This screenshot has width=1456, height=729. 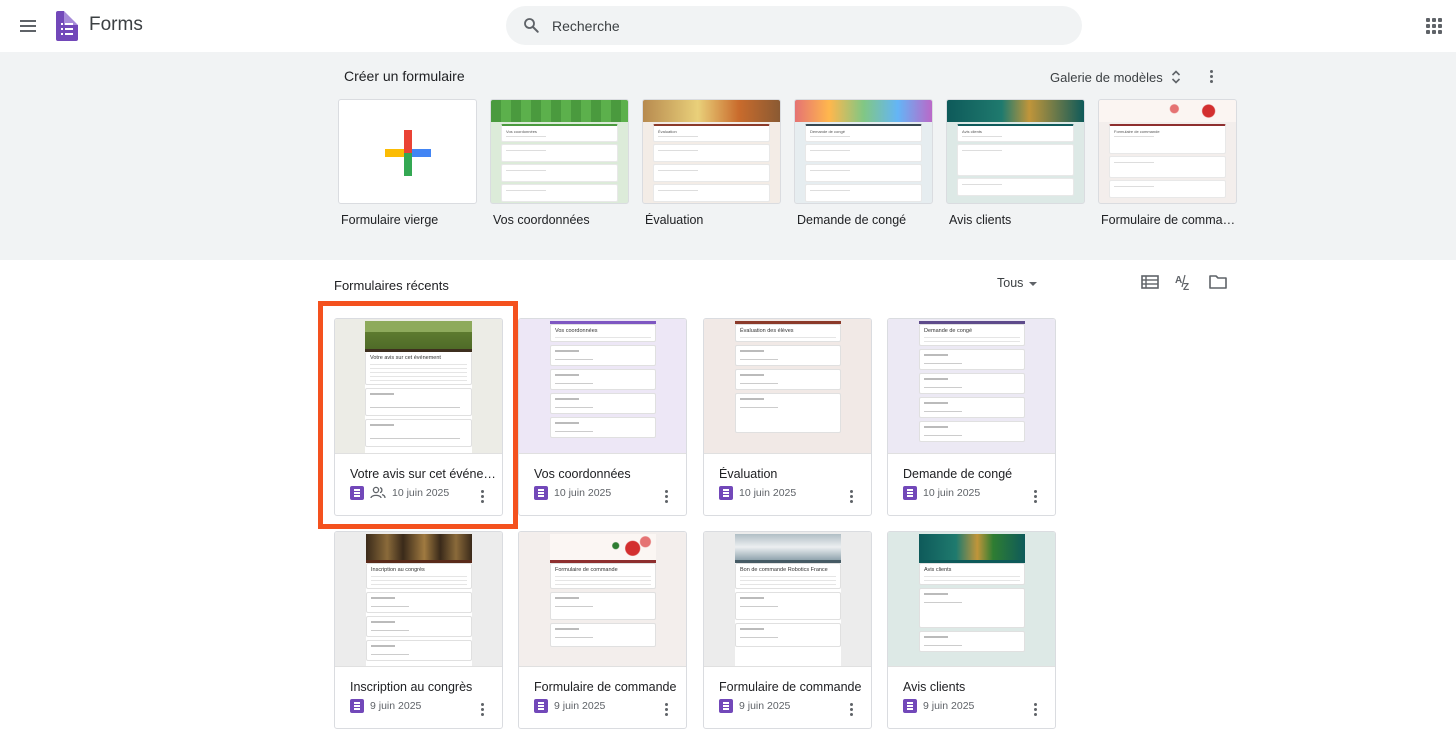 What do you see at coordinates (852, 220) in the screenshot?
I see `template-label: Demande de congé` at bounding box center [852, 220].